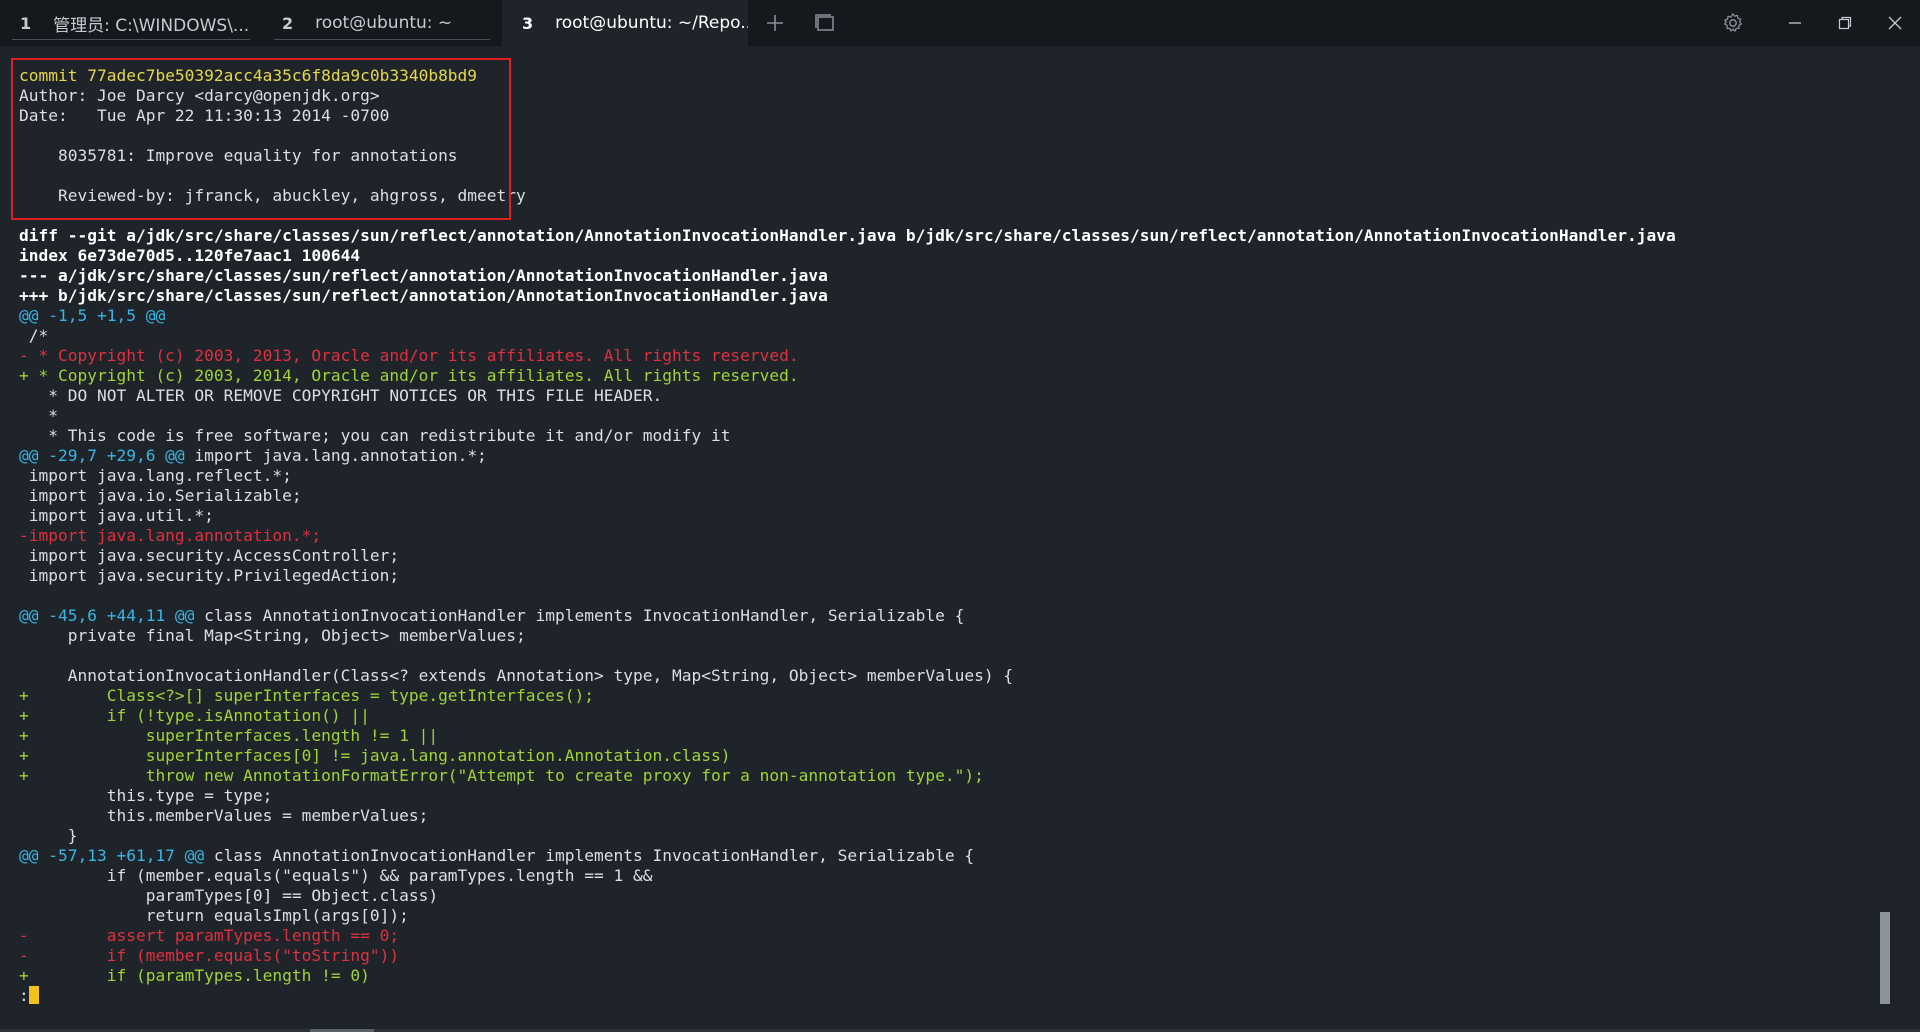 The width and height of the screenshot is (1920, 1032). What do you see at coordinates (1795, 23) in the screenshot?
I see `minimize-icon` at bounding box center [1795, 23].